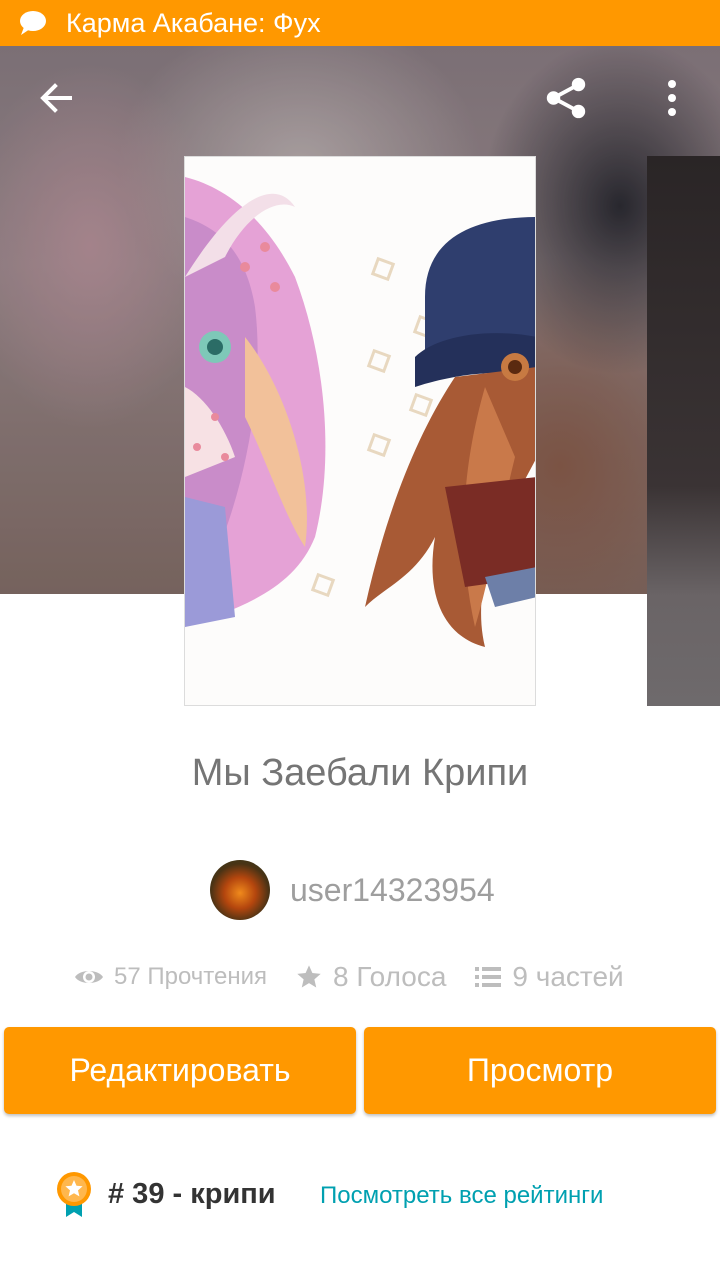 This screenshot has width=720, height=1280. I want to click on avatar, so click(240, 890).